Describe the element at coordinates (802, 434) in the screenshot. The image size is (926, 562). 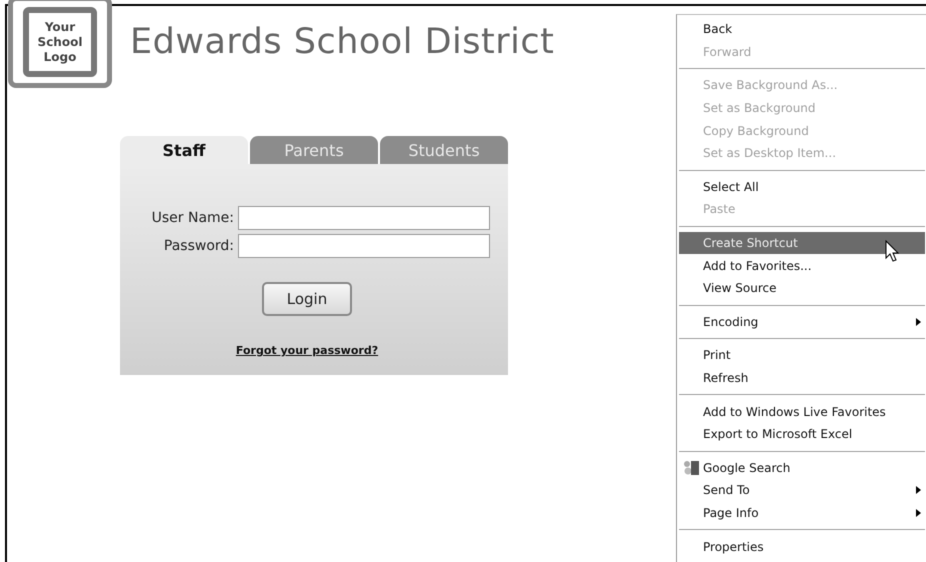
I see `menu-item: Export to Microsoft Excel` at that location.